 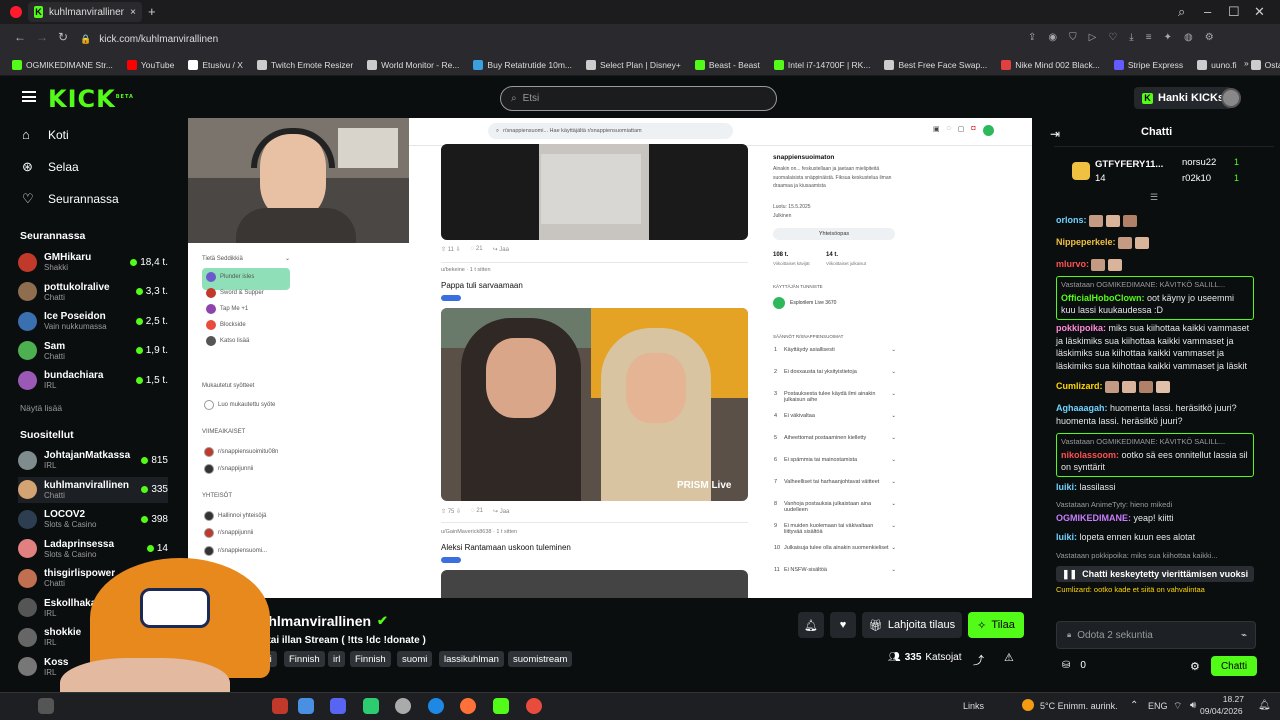 I want to click on sidebar-channel: JohtajanMatkassa IRL 815, so click(x=93, y=460).